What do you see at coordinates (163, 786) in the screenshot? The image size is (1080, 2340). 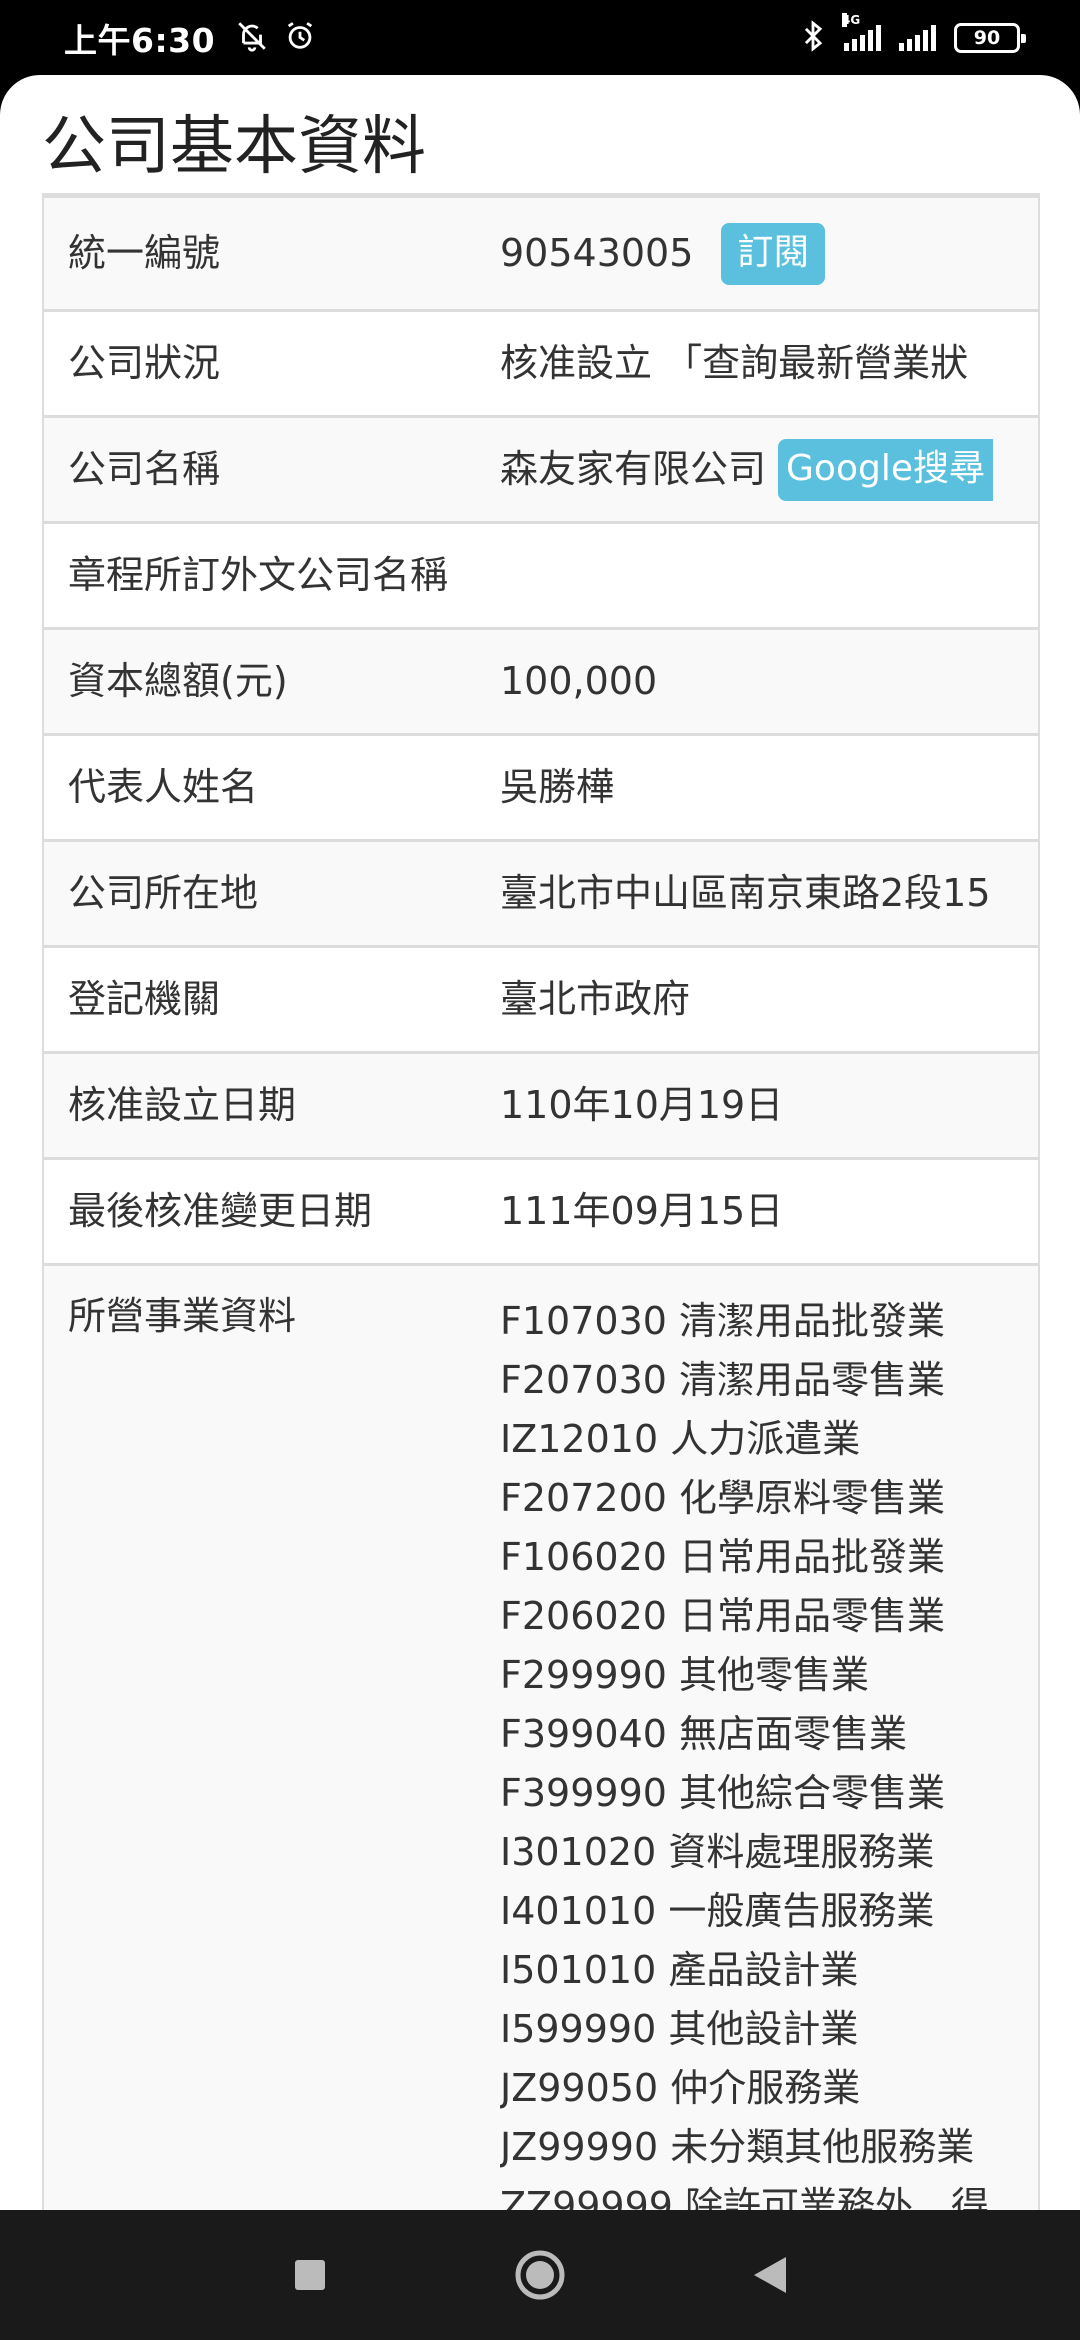 I see `row-label: 代表人姓名` at bounding box center [163, 786].